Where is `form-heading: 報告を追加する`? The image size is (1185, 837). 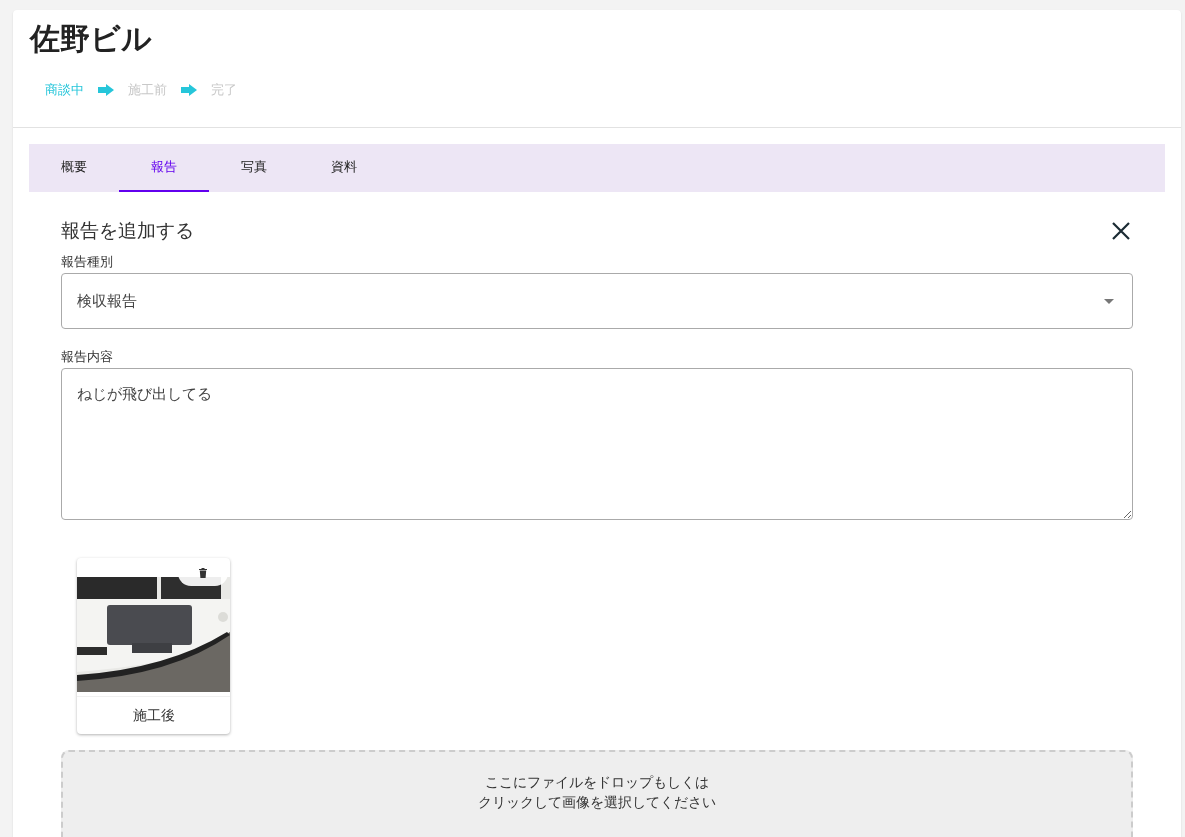
form-heading: 報告を追加する is located at coordinates (127, 230).